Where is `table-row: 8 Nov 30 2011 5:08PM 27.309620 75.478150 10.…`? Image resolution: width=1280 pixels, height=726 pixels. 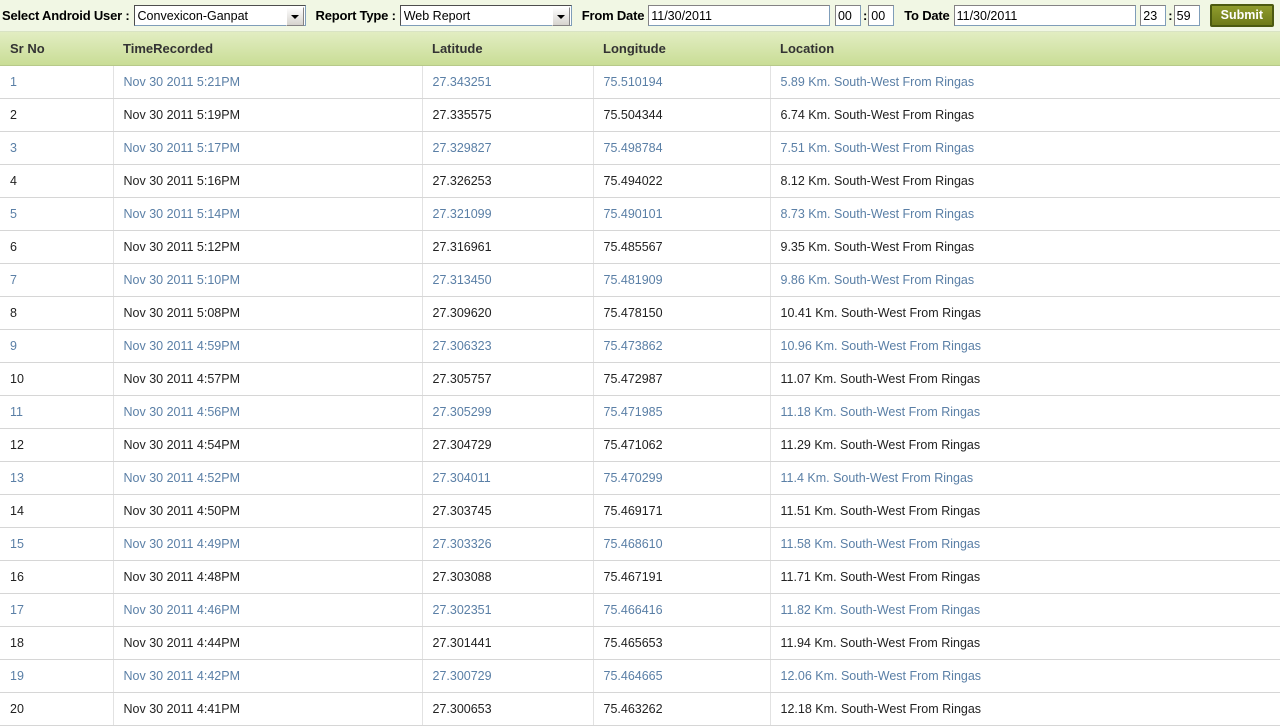
table-row: 8 Nov 30 2011 5:08PM 27.309620 75.478150 10.… is located at coordinates (640, 313).